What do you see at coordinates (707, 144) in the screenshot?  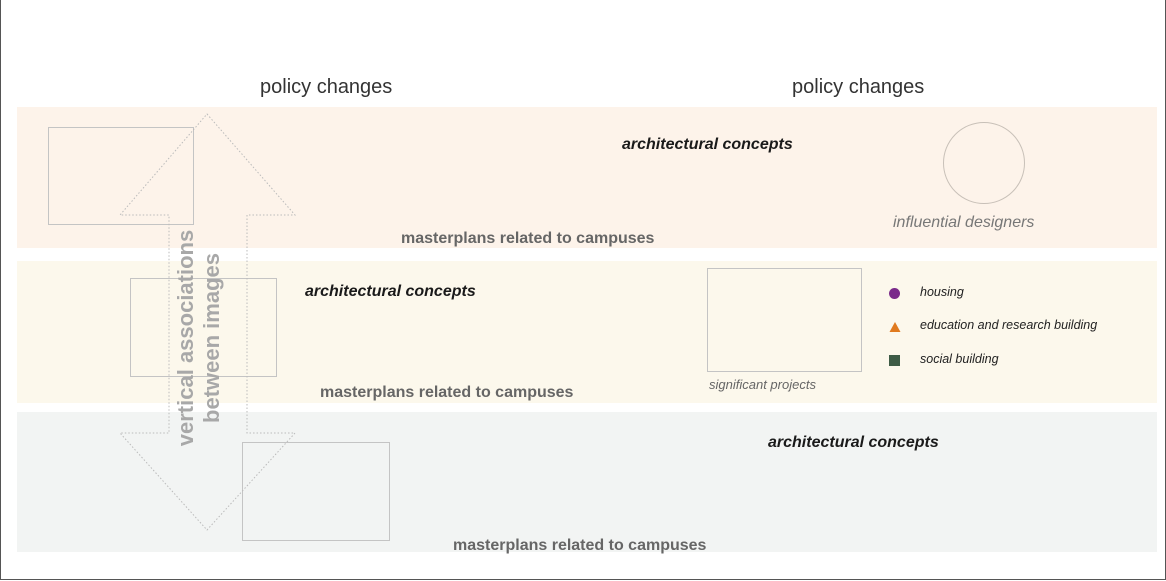 I see `band1-concept-label: architectural concepts` at bounding box center [707, 144].